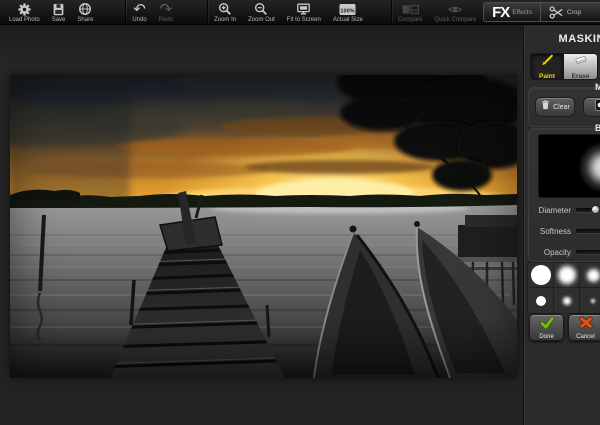  Describe the element at coordinates (554, 210) in the screenshot. I see `slider-label: Diameter` at that location.